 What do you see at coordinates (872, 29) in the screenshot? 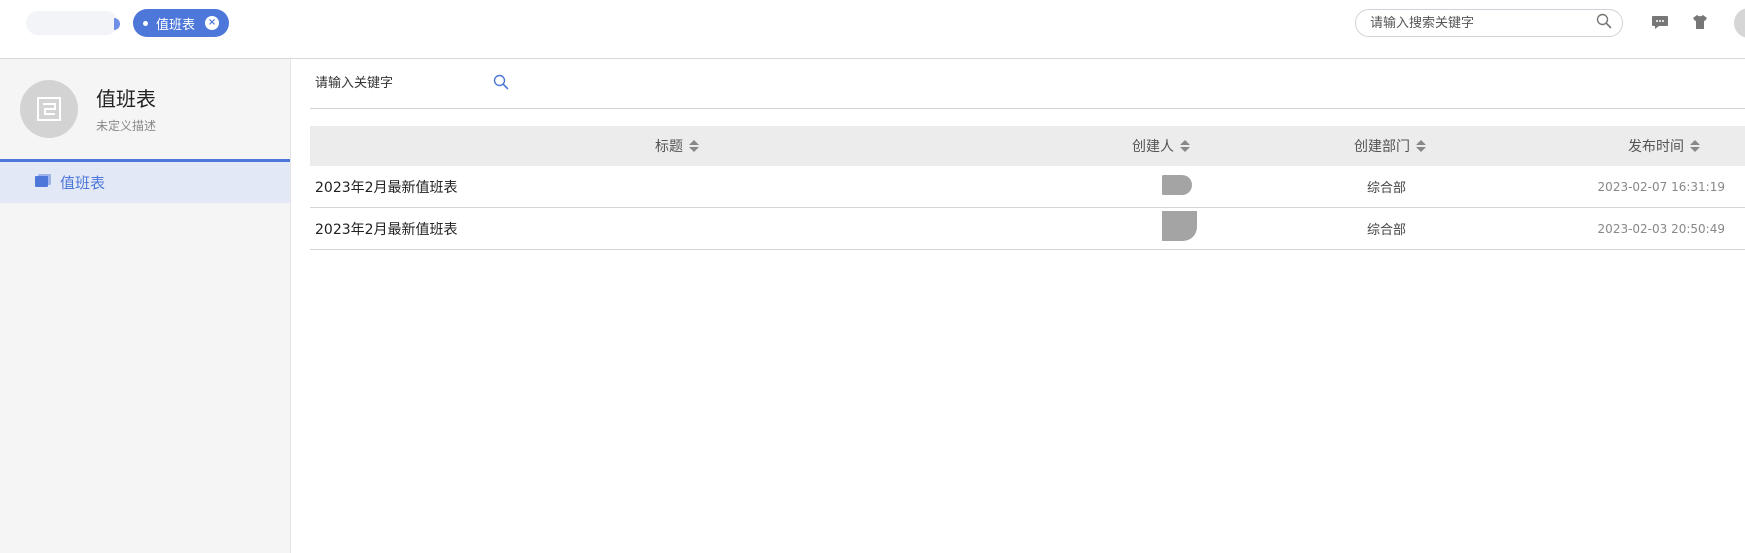
I see `top-bar: 值班表 ×` at bounding box center [872, 29].